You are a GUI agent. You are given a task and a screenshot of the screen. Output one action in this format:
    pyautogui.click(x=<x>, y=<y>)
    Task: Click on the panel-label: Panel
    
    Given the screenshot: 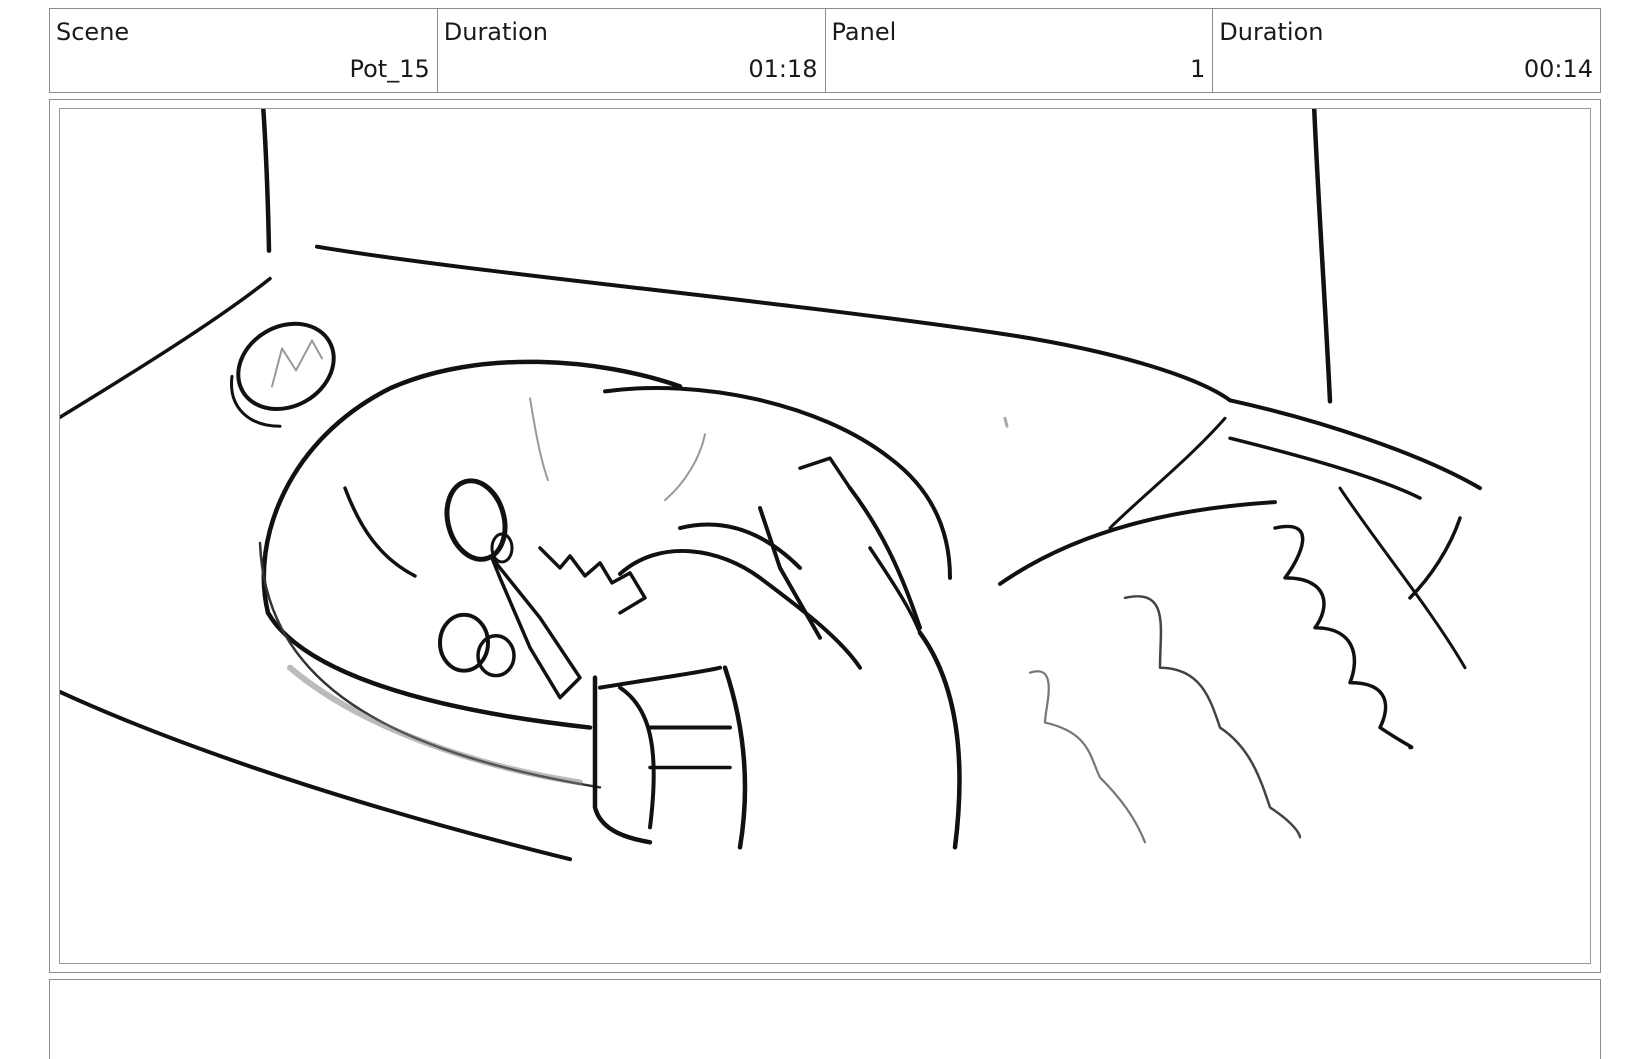 What is the action you would take?
    pyautogui.click(x=864, y=32)
    